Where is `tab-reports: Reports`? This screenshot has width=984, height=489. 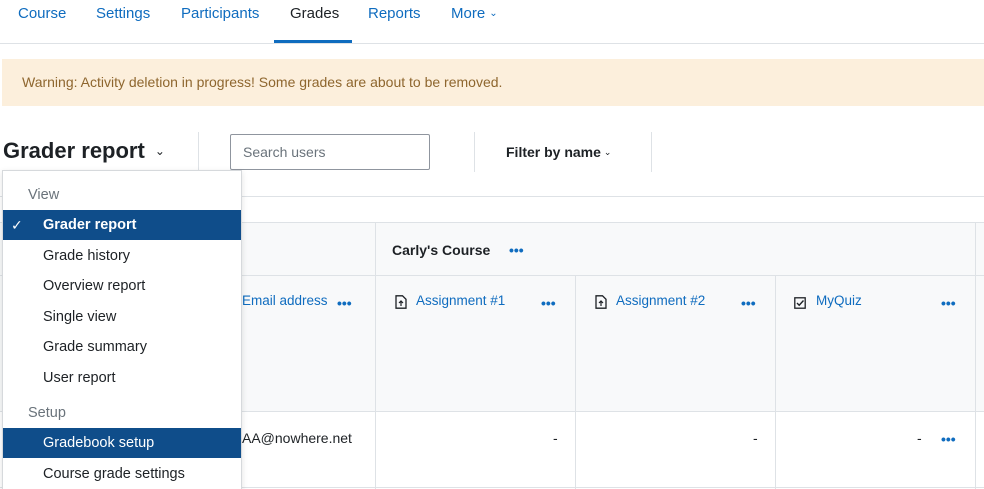
tab-reports: Reports is located at coordinates (394, 22).